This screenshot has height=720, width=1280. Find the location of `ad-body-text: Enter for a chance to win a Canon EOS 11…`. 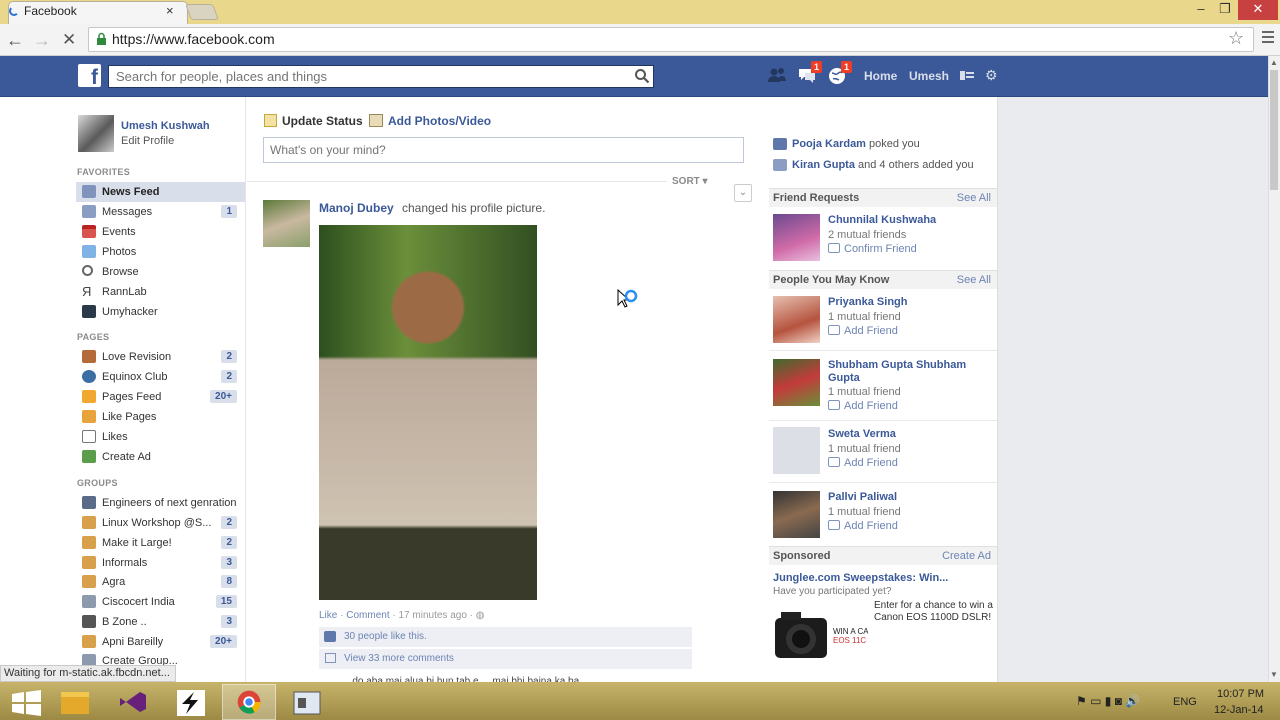

ad-body-text: Enter for a chance to win a Canon EOS 11… is located at coordinates (934, 612).